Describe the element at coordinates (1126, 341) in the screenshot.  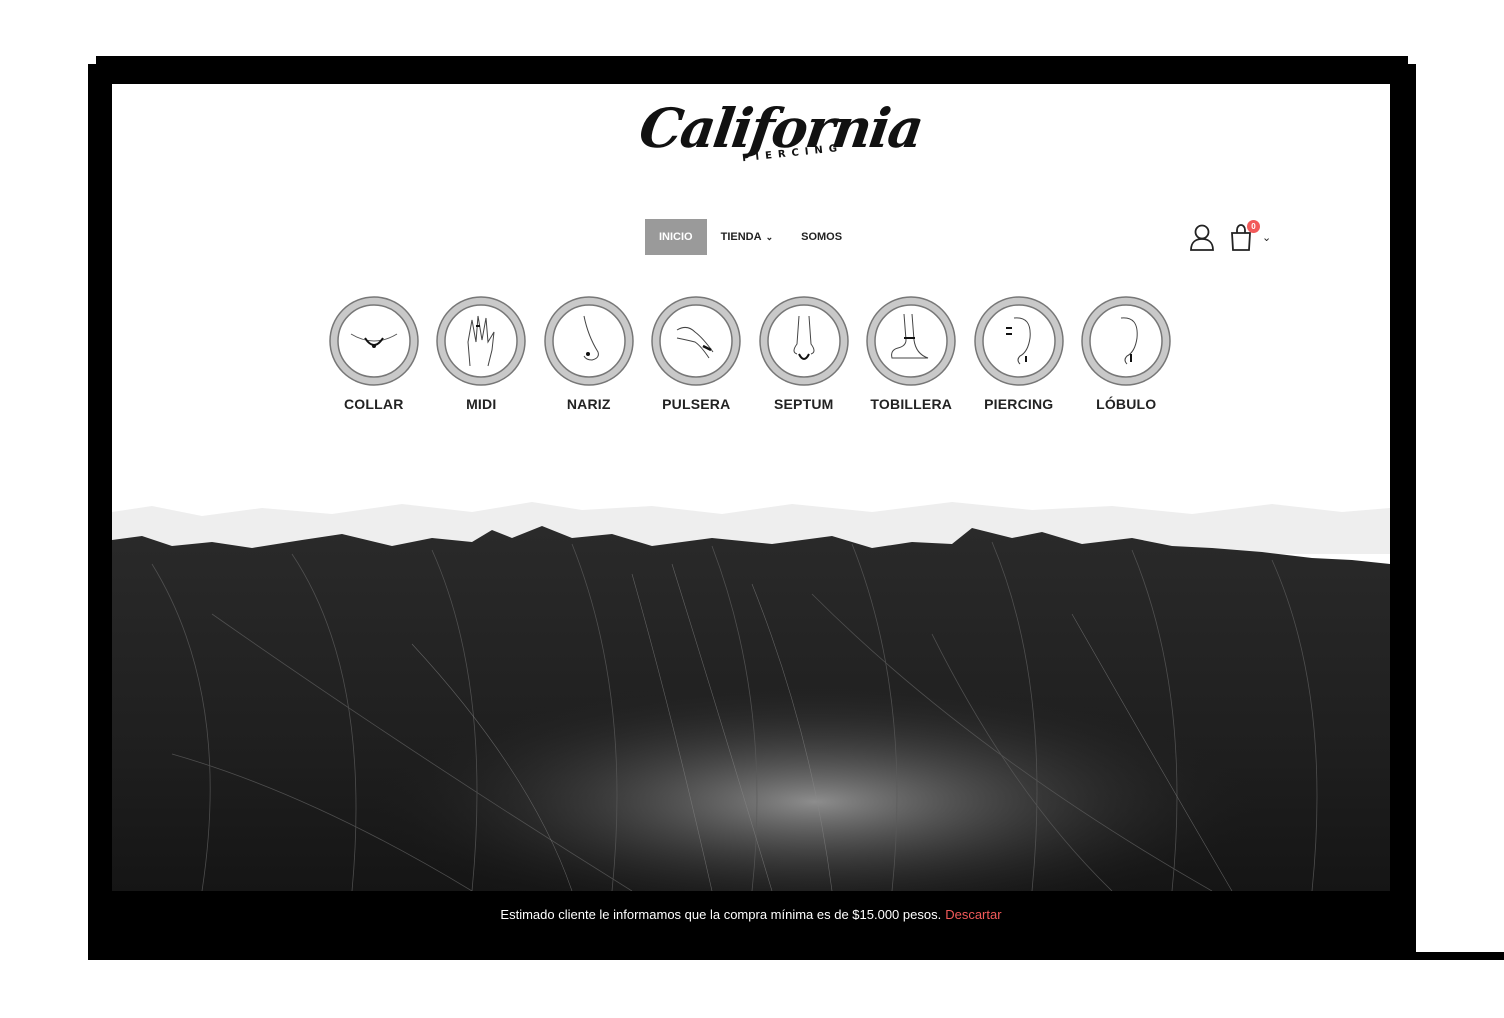
I see `ear-lobe-icon` at that location.